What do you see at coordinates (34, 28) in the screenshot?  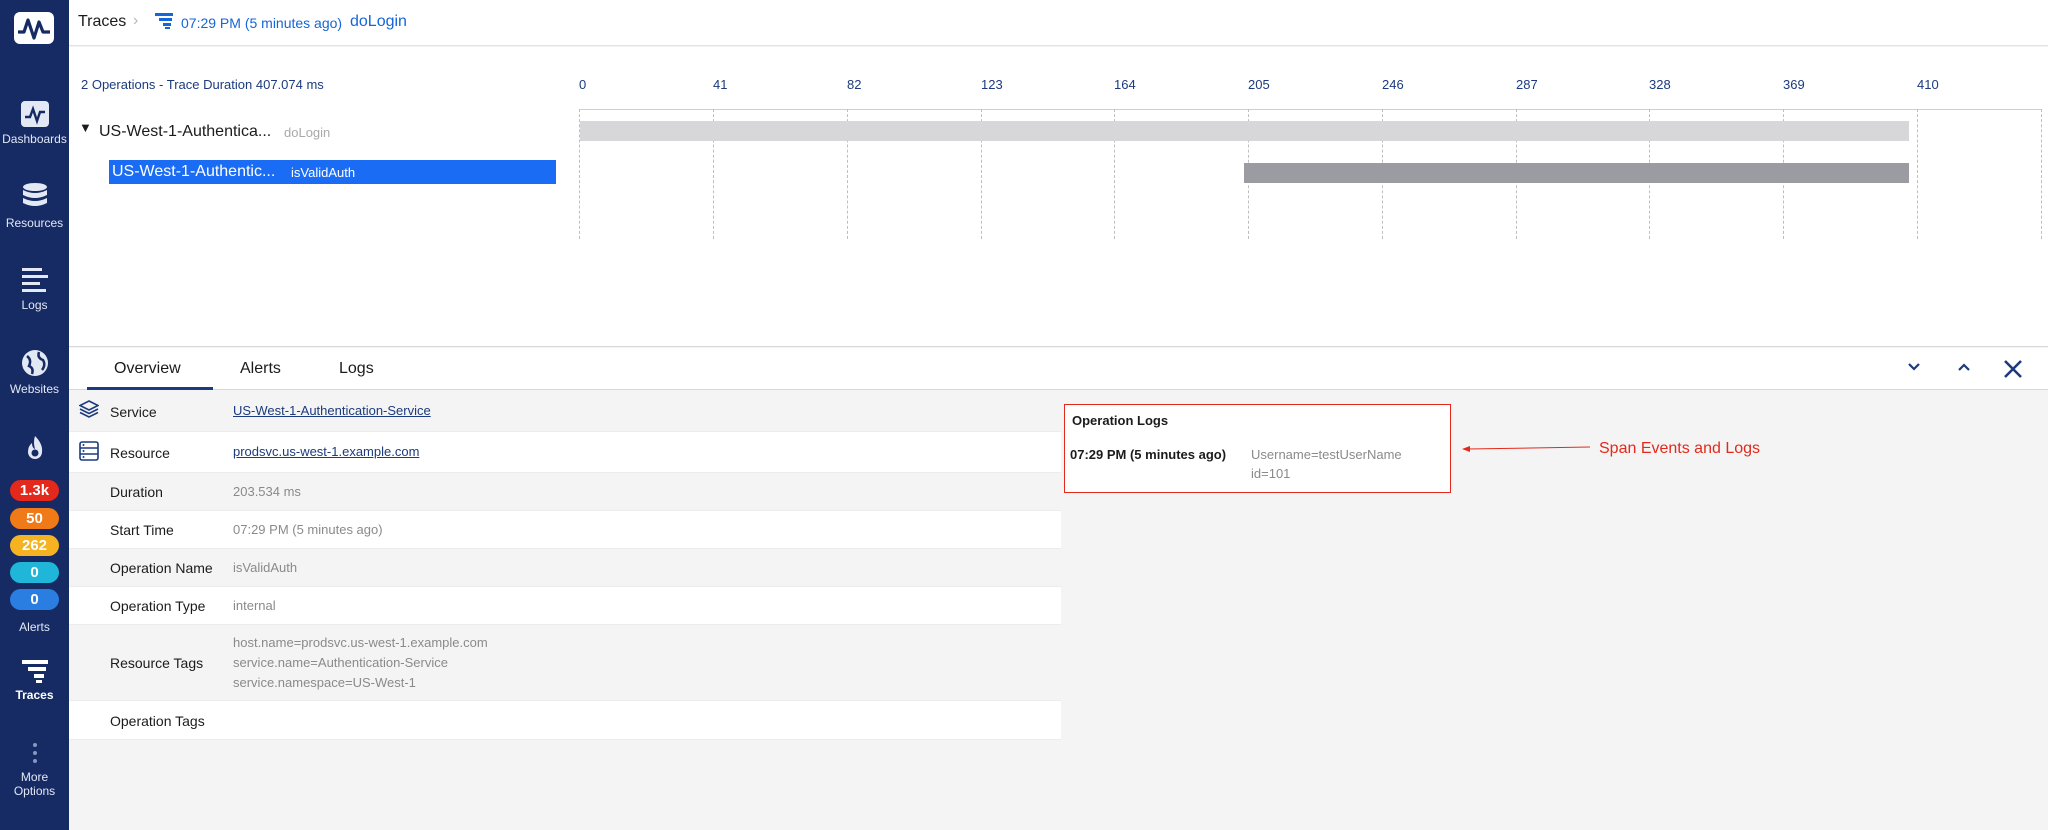 I see `logo-icon` at bounding box center [34, 28].